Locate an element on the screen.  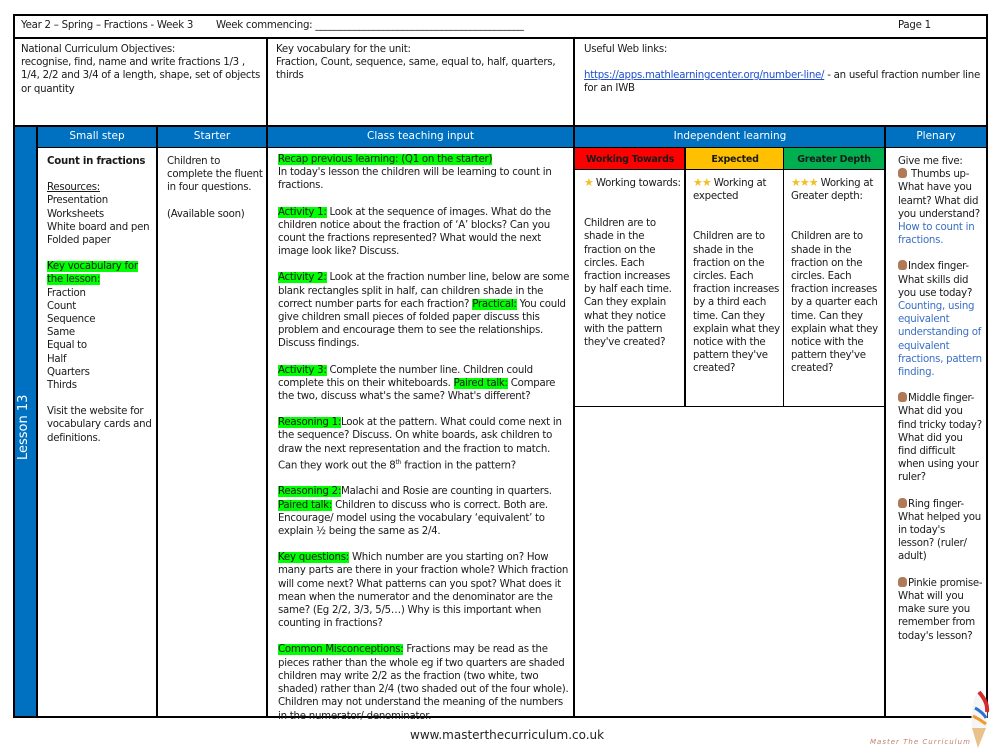
lesson-vocab-label: Key vocabulary for the lesson: is located at coordinates (92, 273).